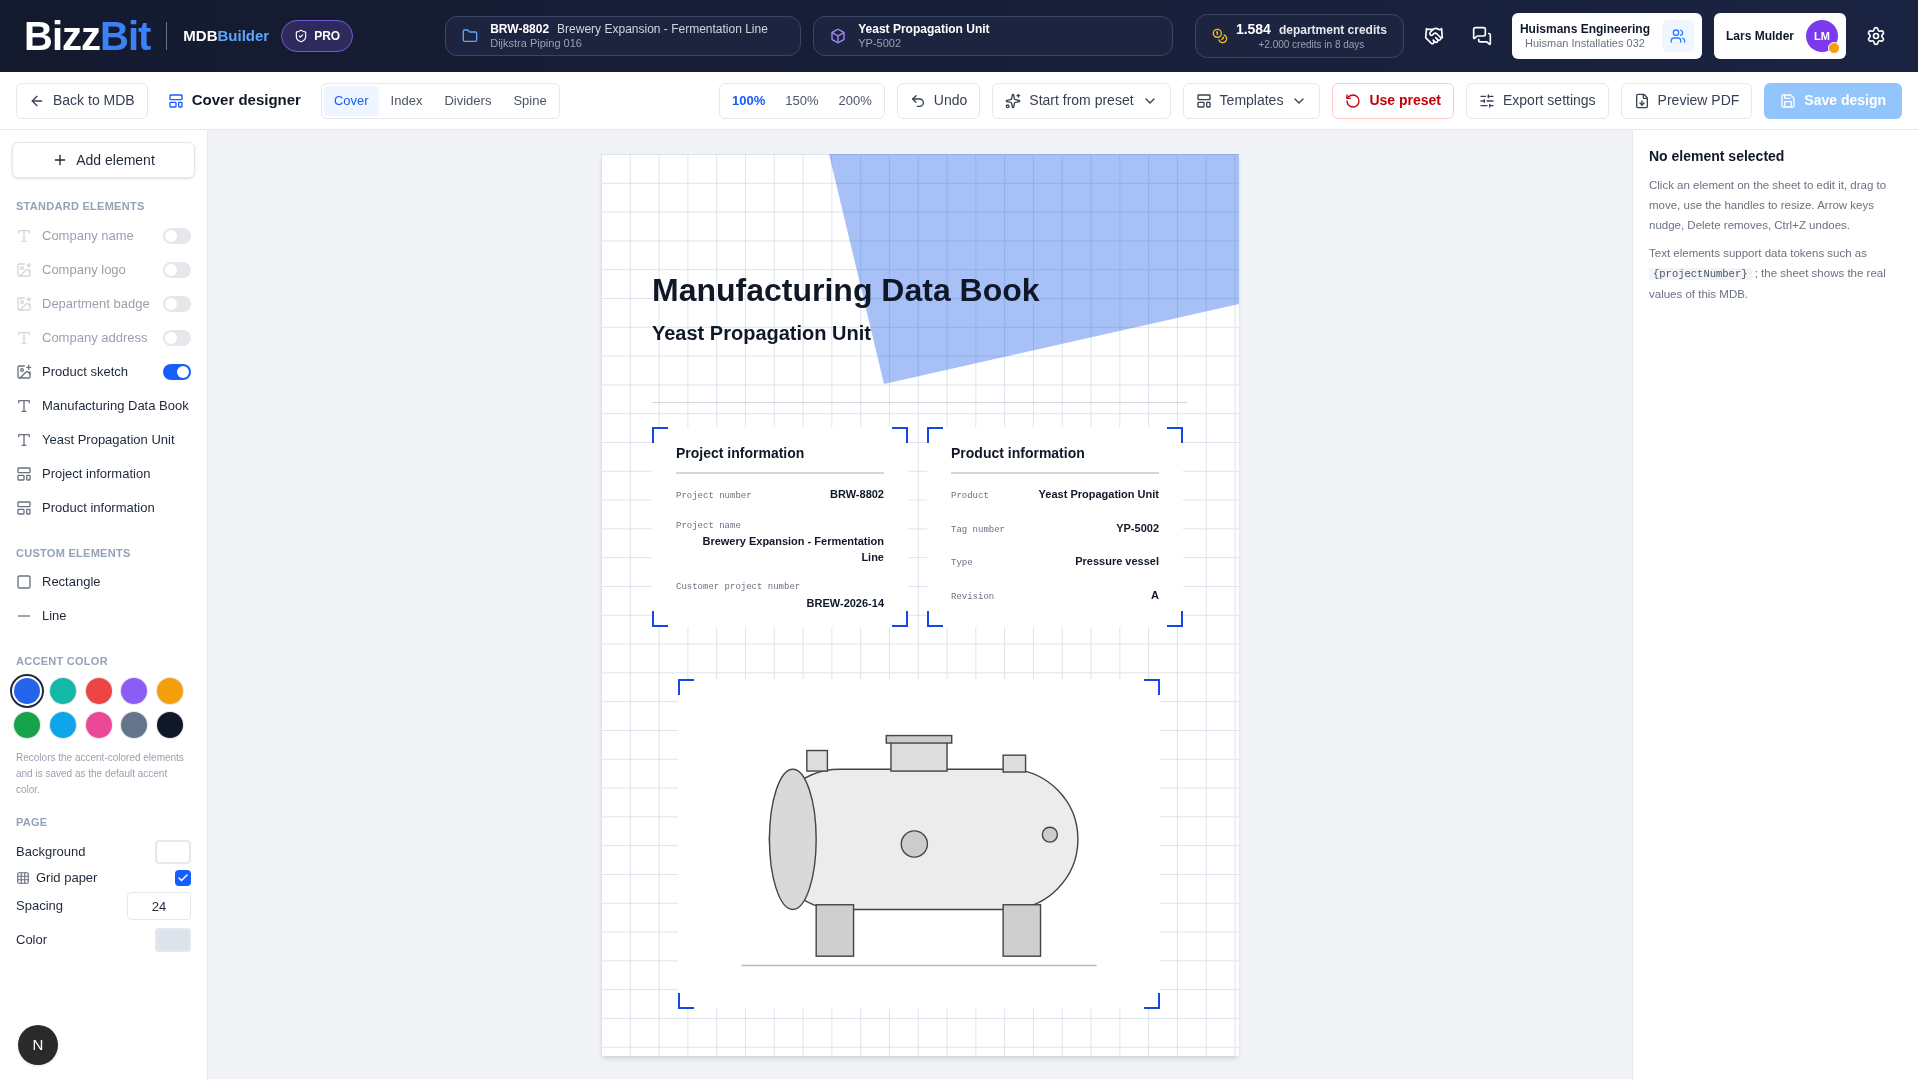  What do you see at coordinates (1834, 48) in the screenshot?
I see `verified-badge` at bounding box center [1834, 48].